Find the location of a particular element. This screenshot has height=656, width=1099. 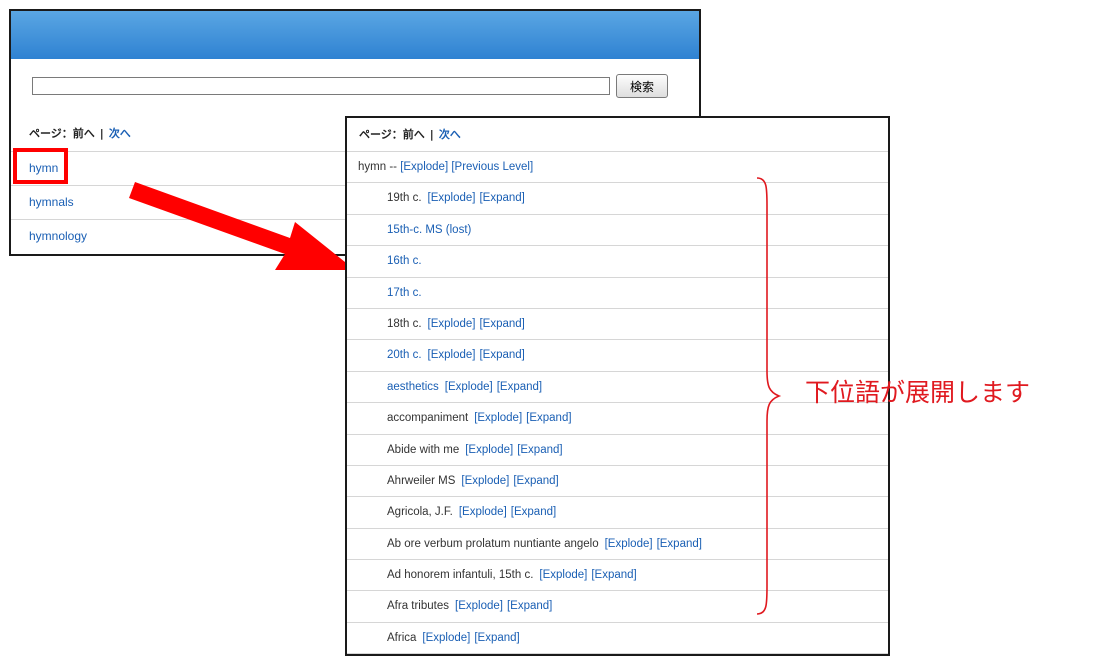

header-bar is located at coordinates (355, 35).